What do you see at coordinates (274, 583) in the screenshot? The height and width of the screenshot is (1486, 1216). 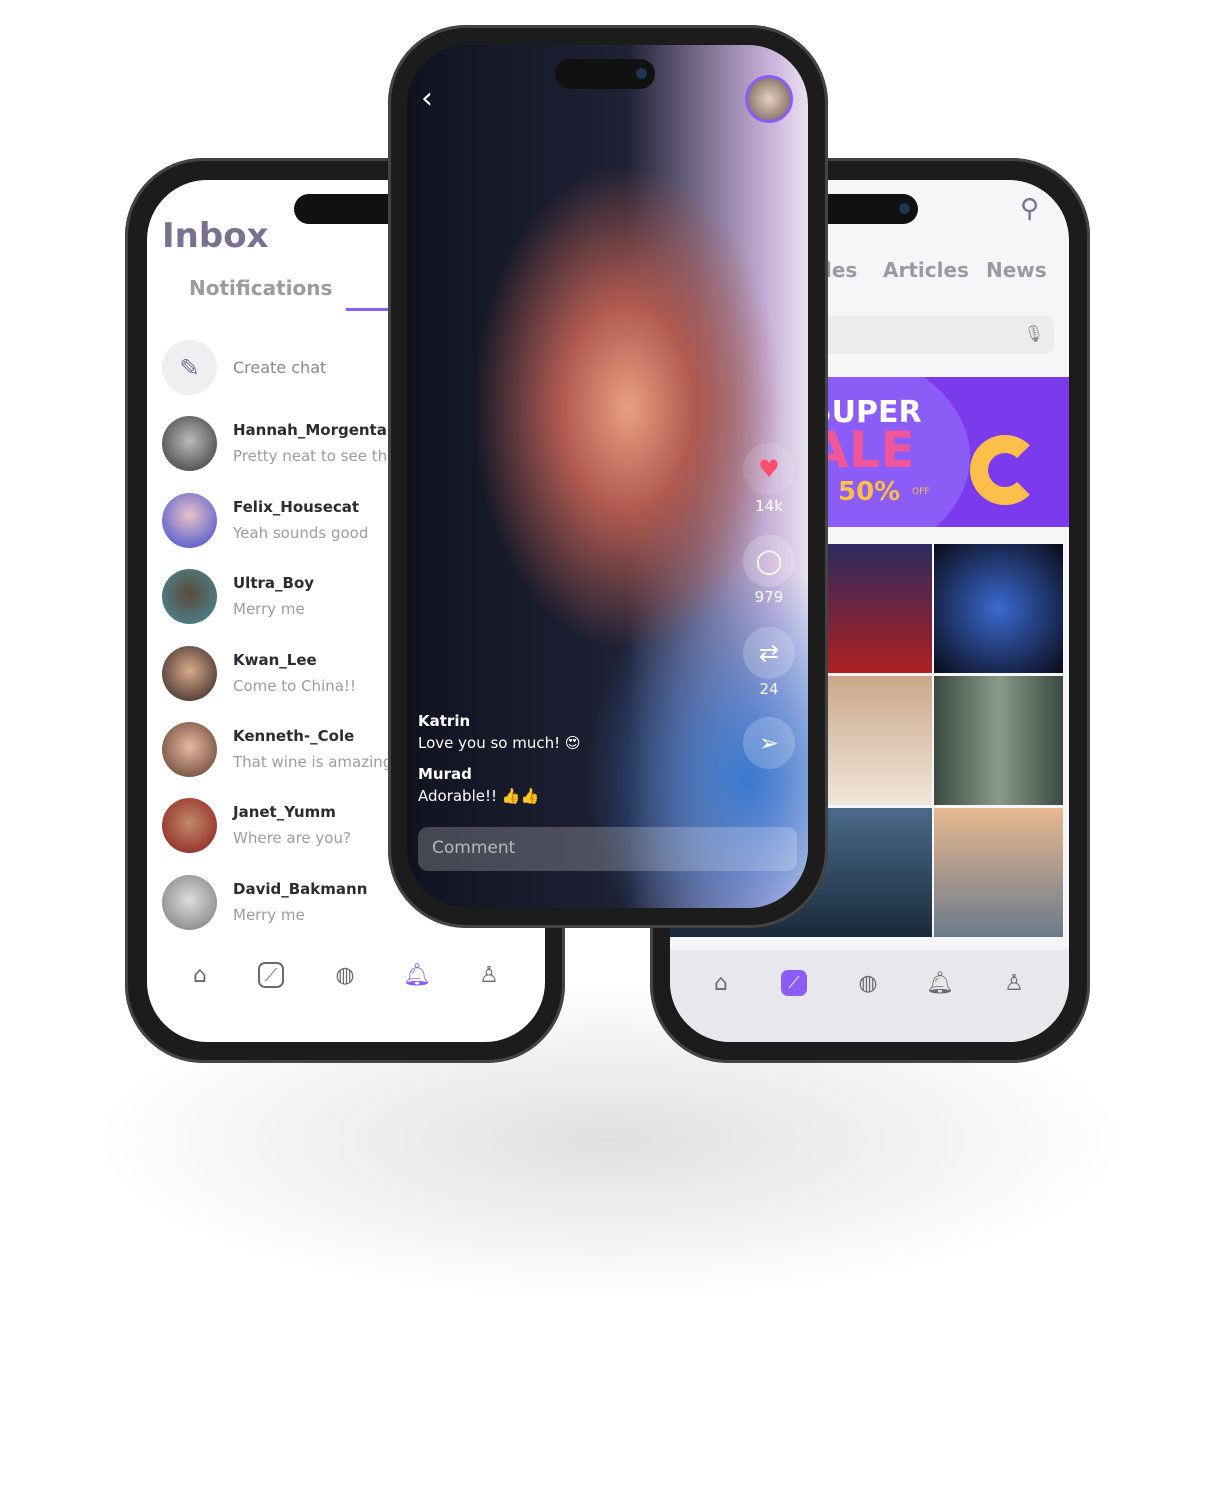 I see `chat-name: Ultra_Boy` at bounding box center [274, 583].